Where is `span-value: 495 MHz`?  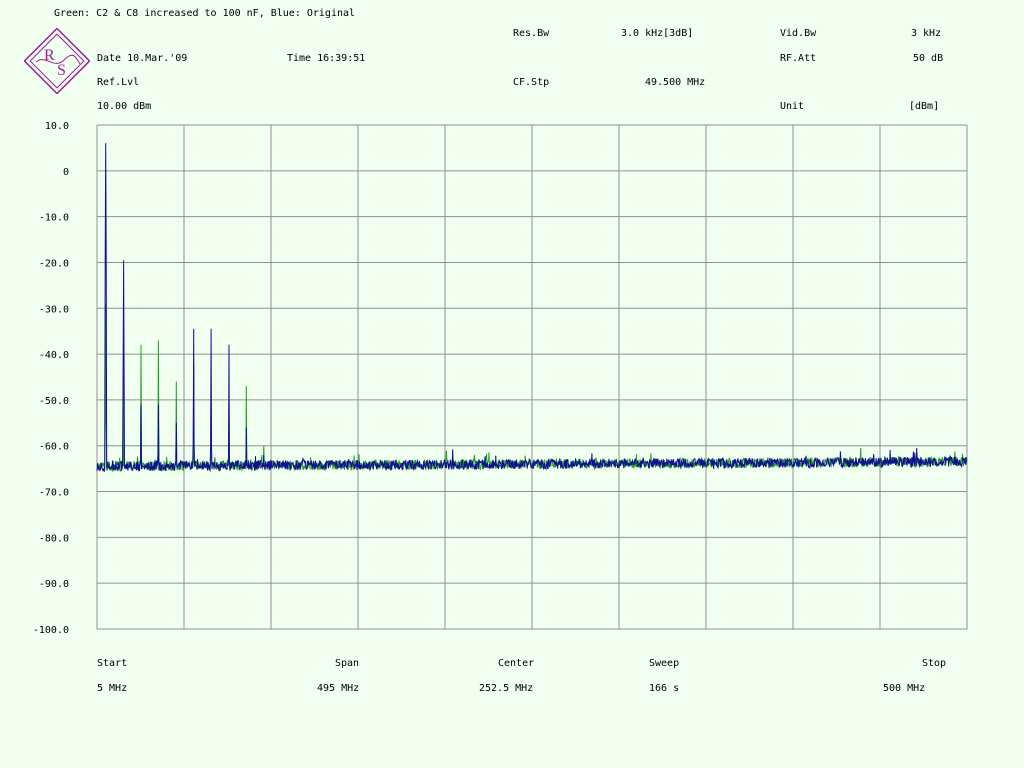 span-value: 495 MHz is located at coordinates (338, 688).